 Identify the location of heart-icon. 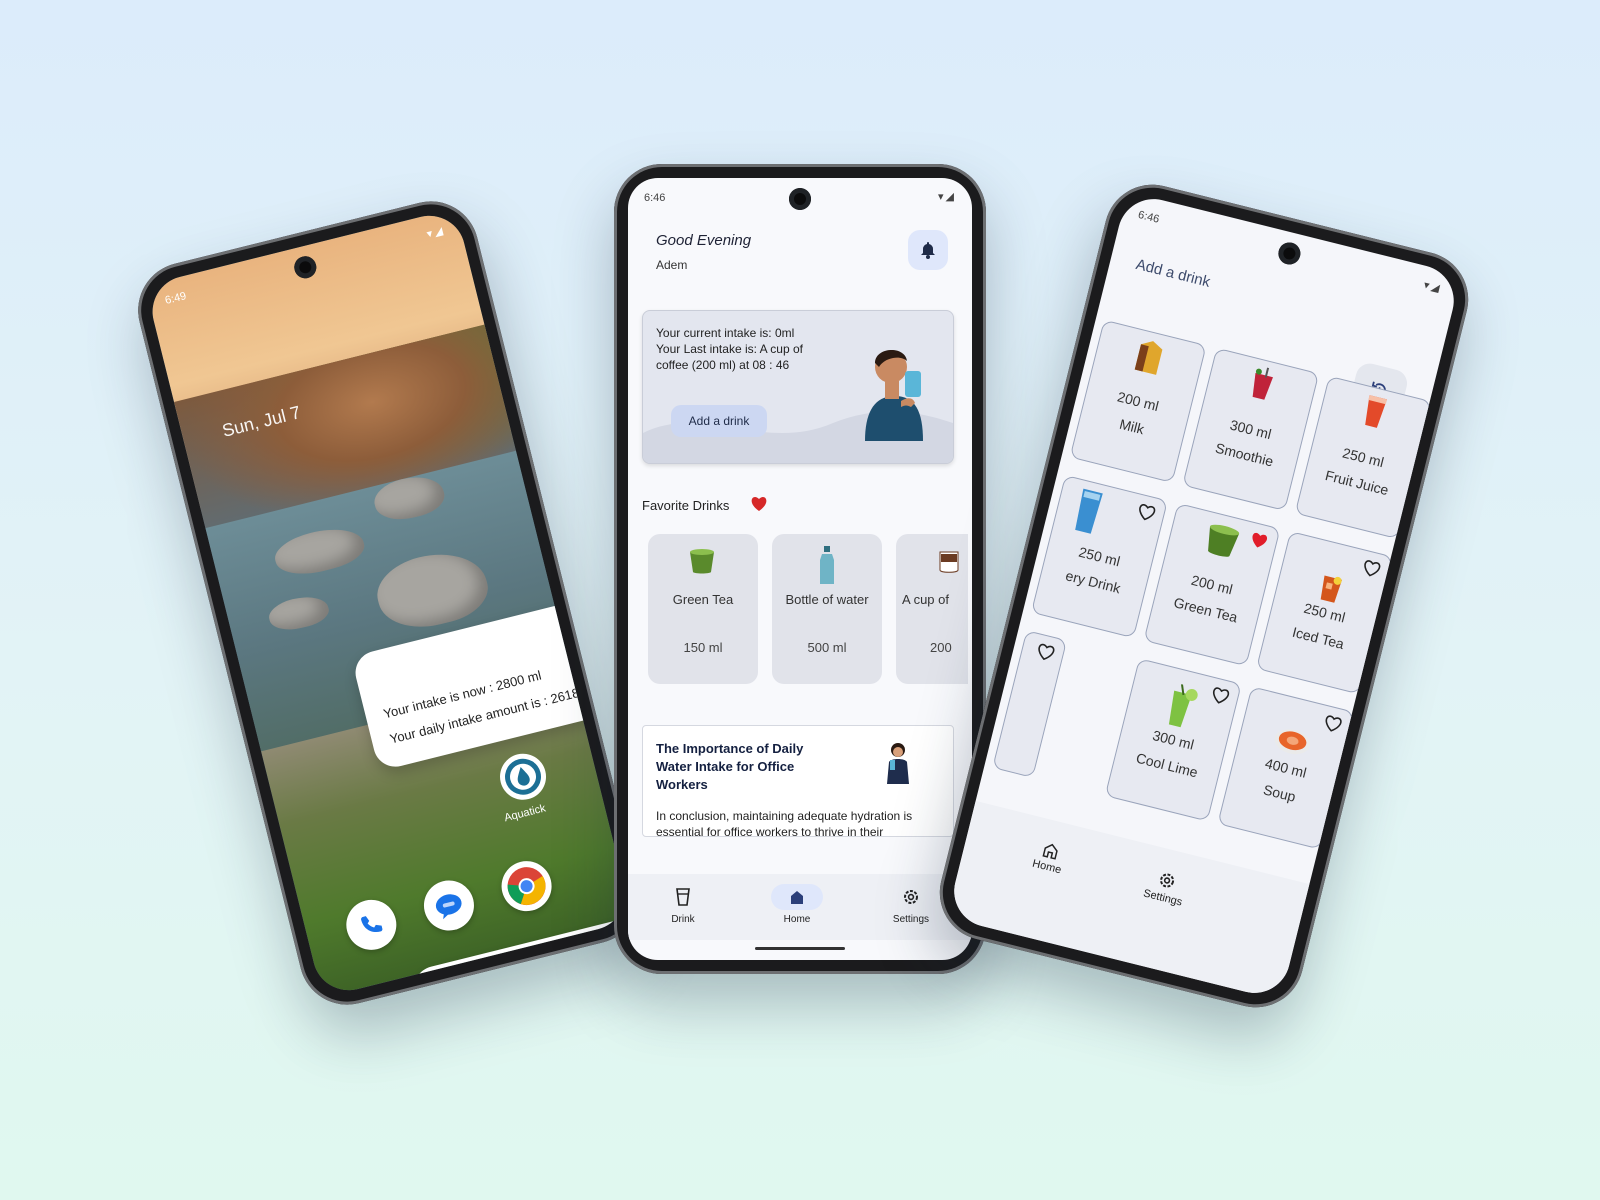
(759, 506).